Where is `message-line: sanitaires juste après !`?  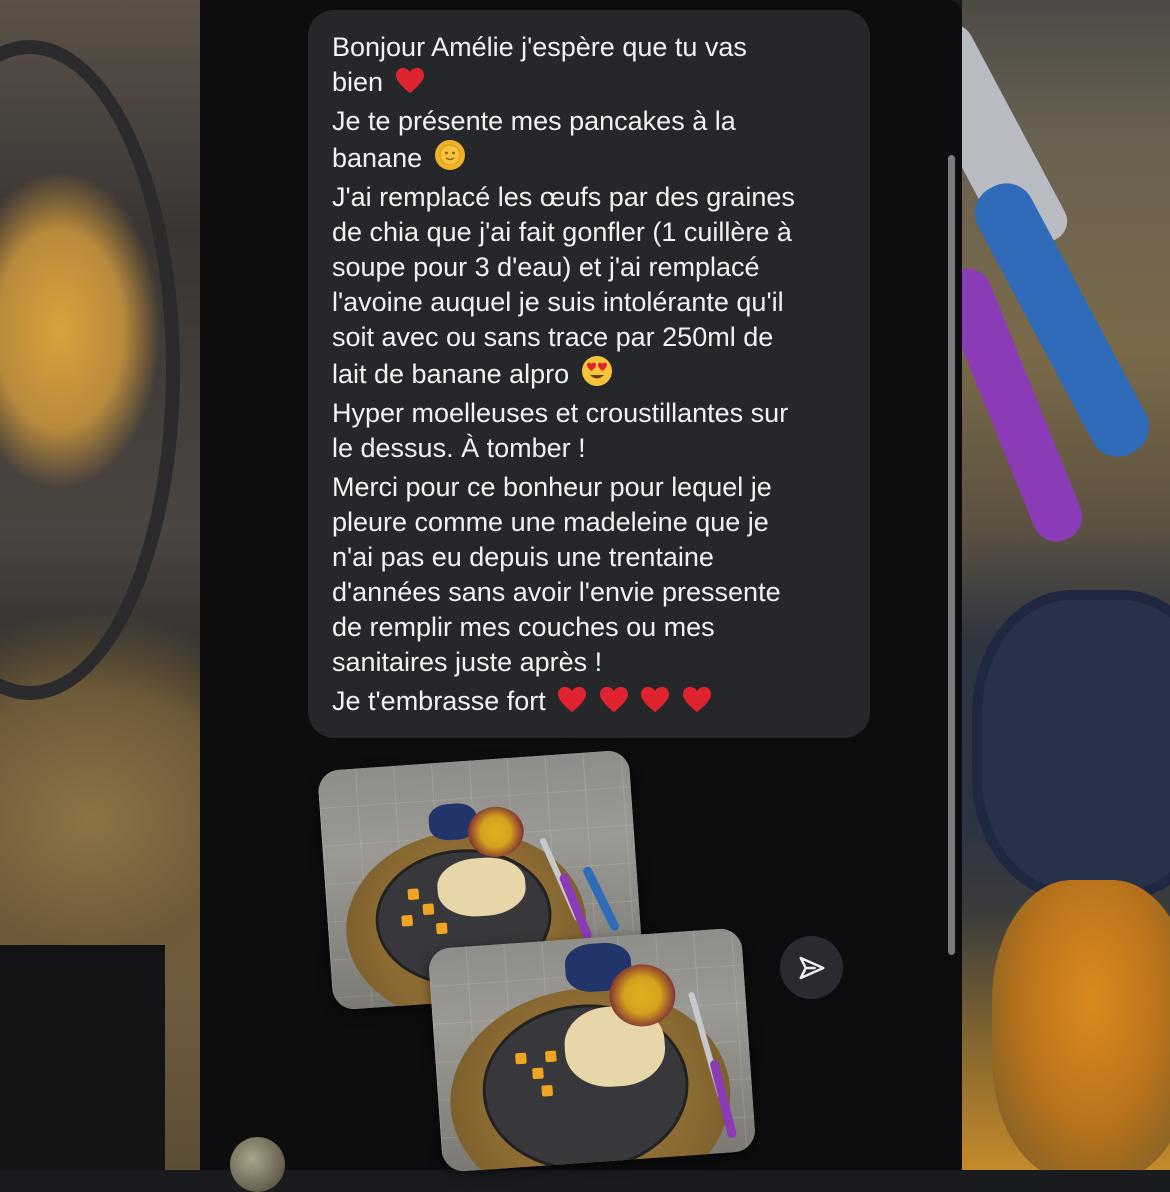 message-line: sanitaires juste après ! is located at coordinates (467, 662).